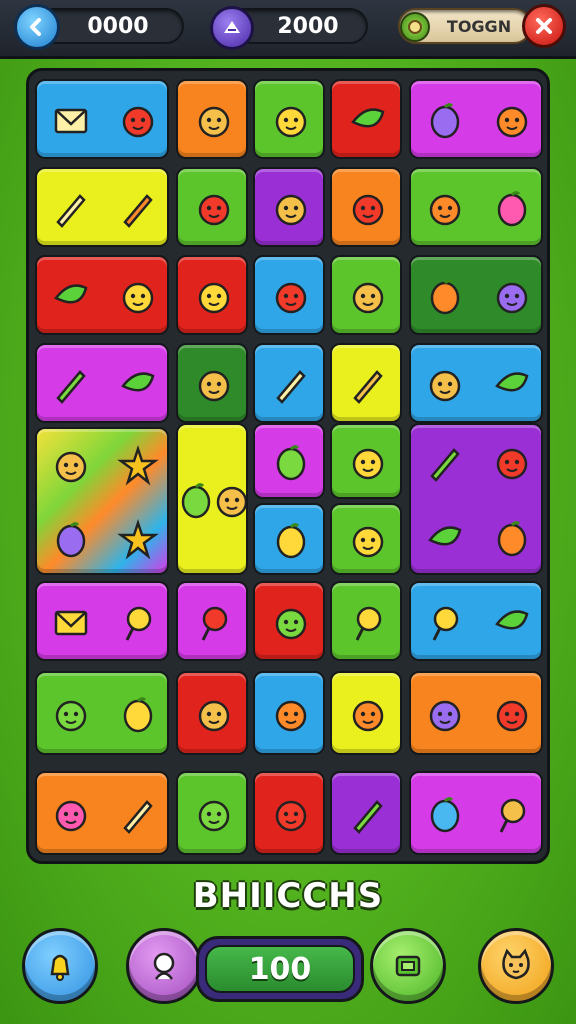 The width and height of the screenshot is (576, 1024). I want to click on lion-face-icon, so click(512, 299).